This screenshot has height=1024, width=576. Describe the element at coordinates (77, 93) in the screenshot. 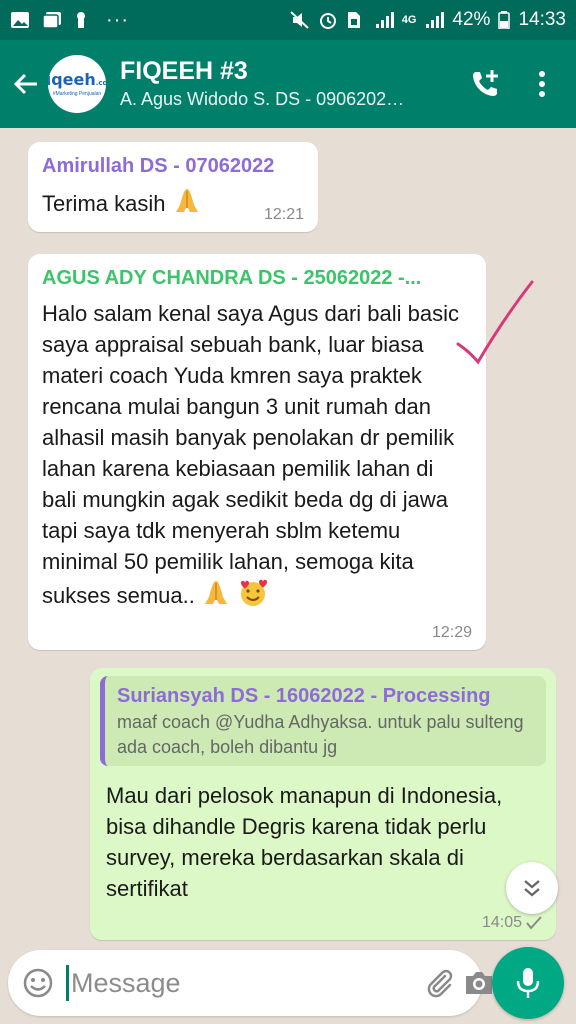

I see `avatar-tagline: #Marketing Penjualan` at that location.